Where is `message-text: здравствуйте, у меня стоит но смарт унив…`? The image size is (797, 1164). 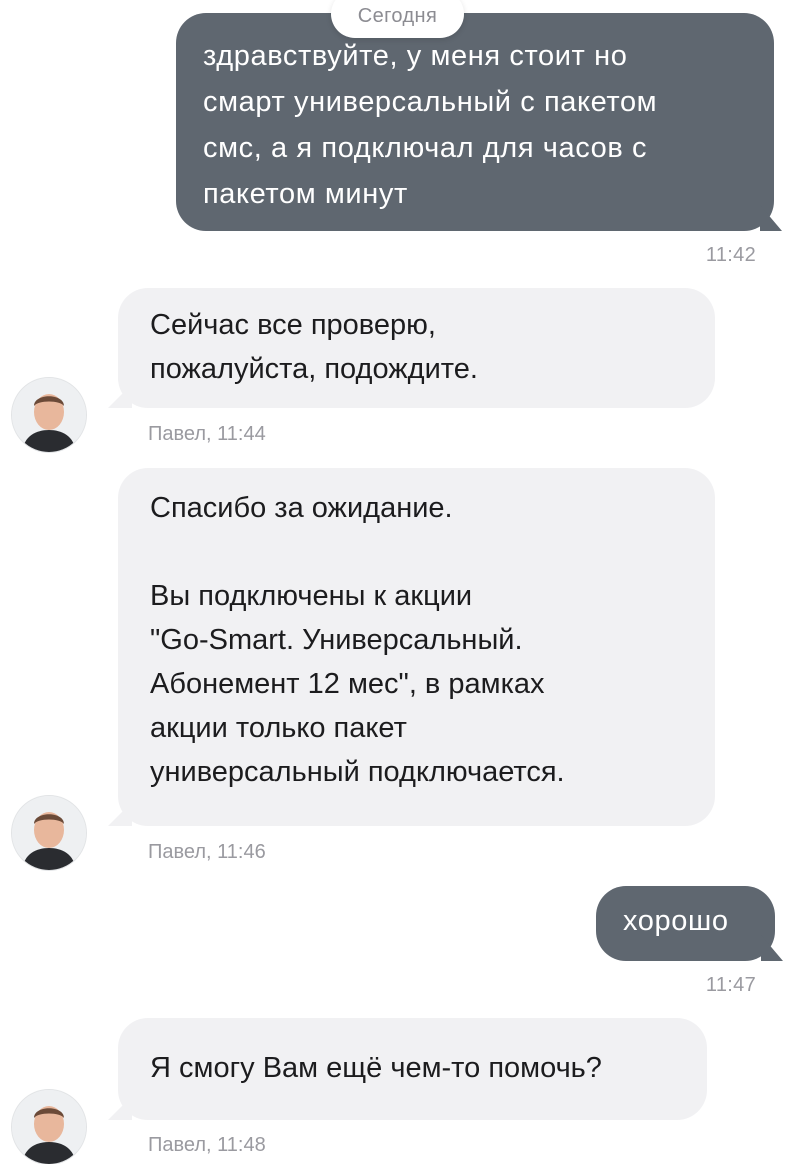 message-text: здравствуйте, у меня стоит но смарт унив… is located at coordinates (430, 125).